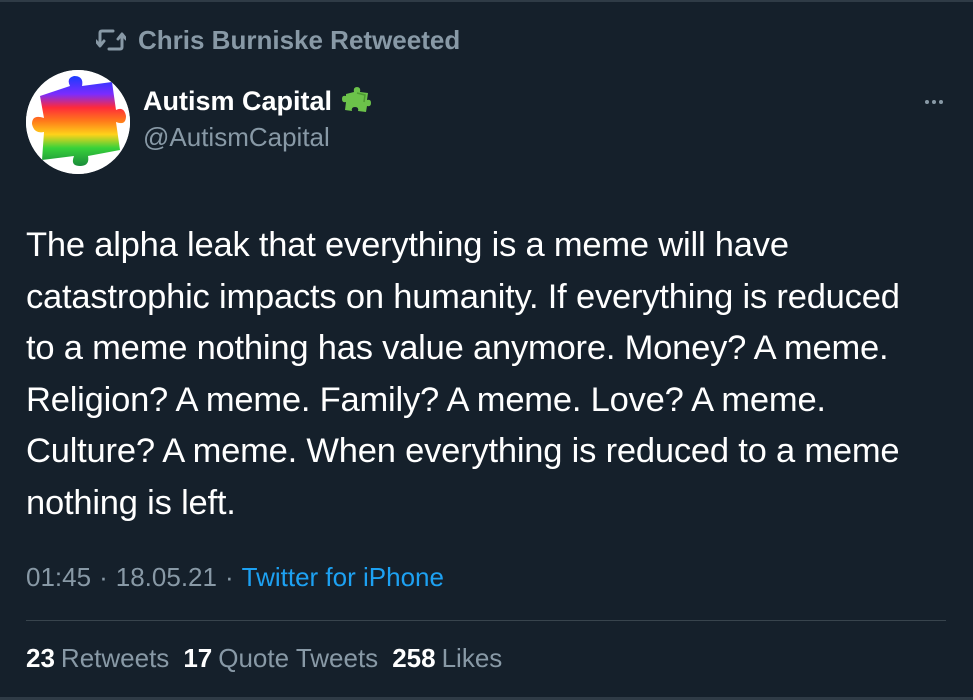  Describe the element at coordinates (472, 658) in the screenshot. I see `likes-label: Likes` at that location.